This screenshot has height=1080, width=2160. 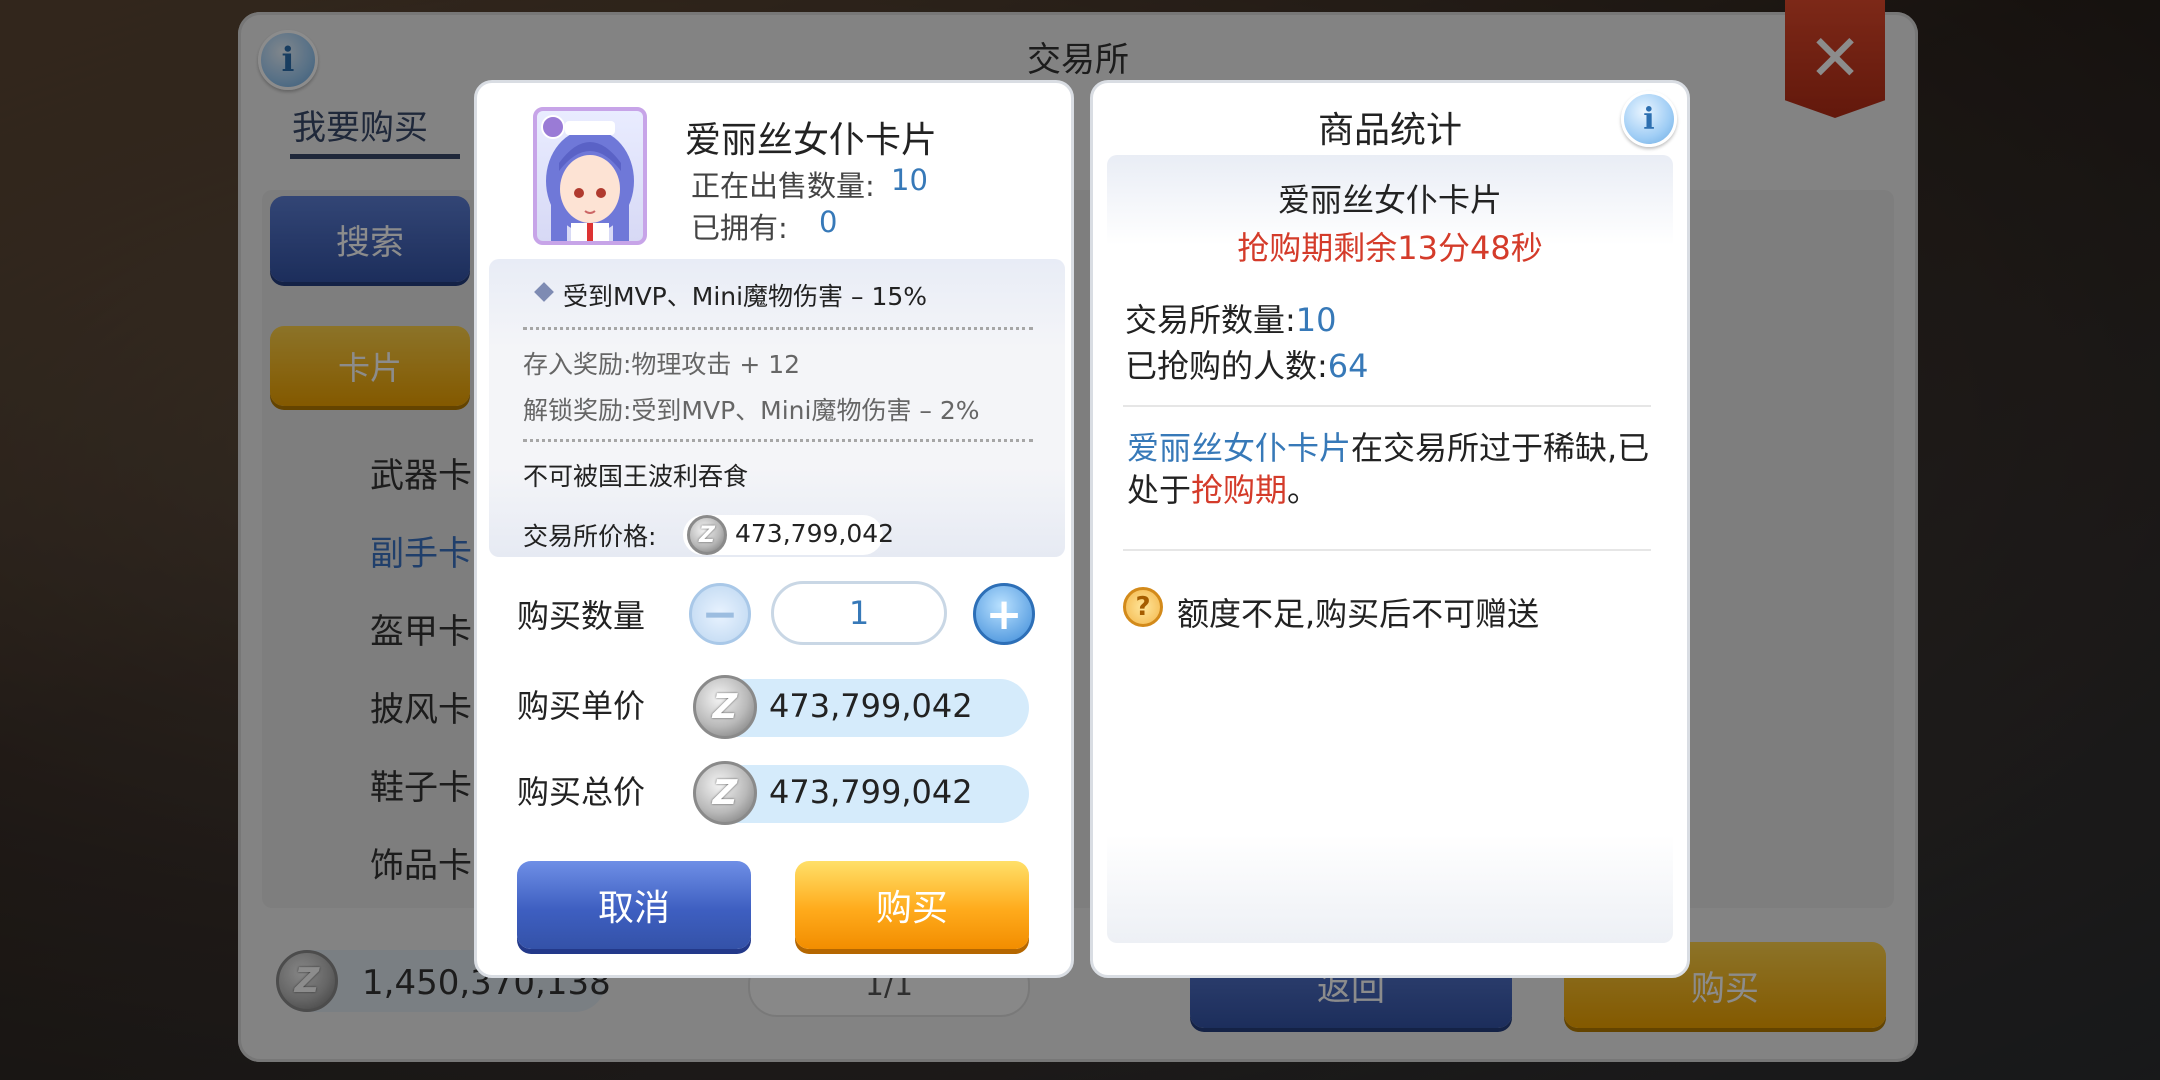 What do you see at coordinates (581, 792) in the screenshot?
I see `total-price-label: 购买总价` at bounding box center [581, 792].